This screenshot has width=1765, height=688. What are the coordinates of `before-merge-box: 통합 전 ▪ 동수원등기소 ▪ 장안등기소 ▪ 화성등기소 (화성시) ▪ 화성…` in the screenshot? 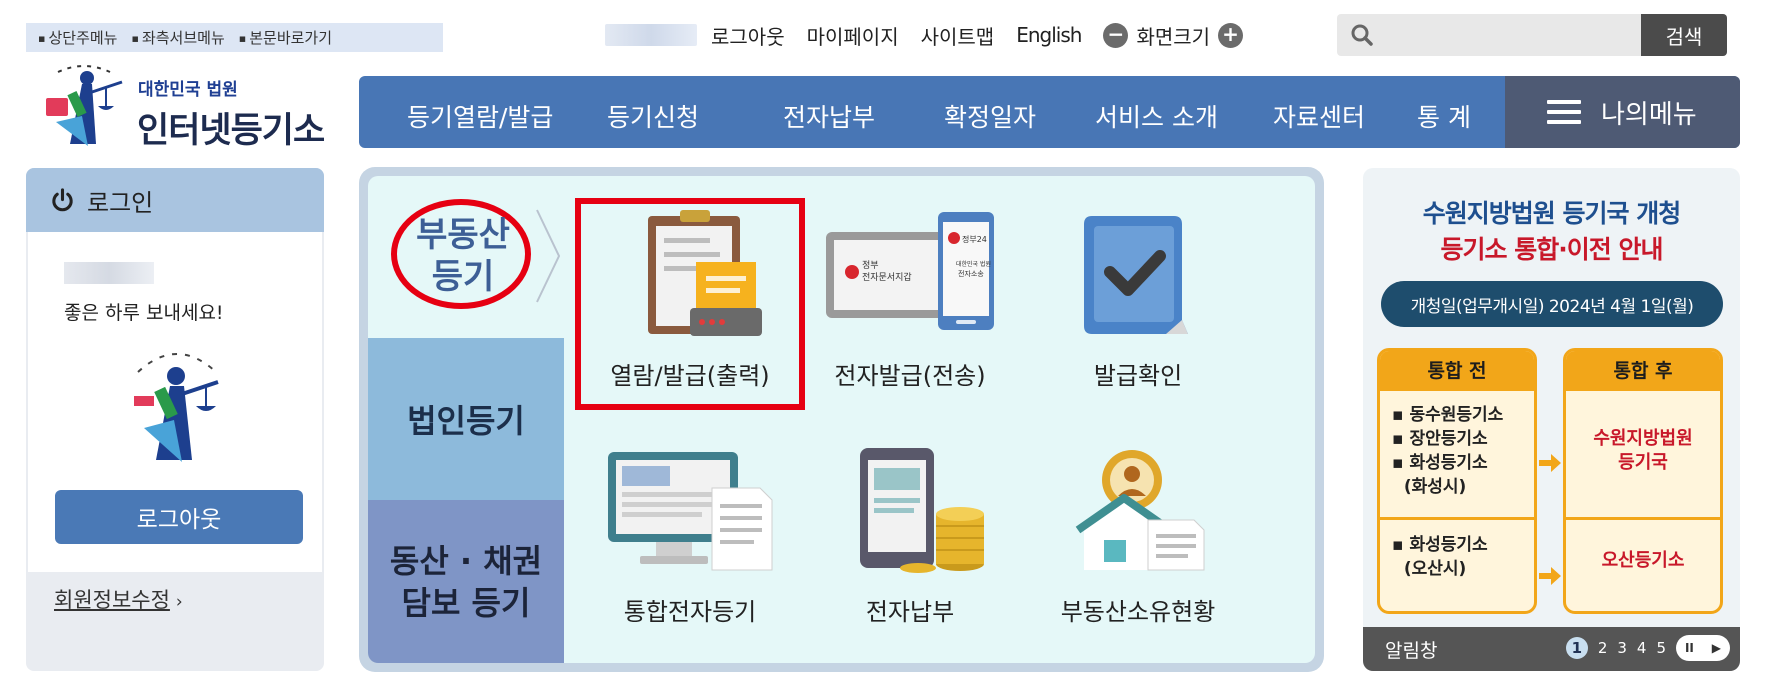 It's located at (1457, 481).